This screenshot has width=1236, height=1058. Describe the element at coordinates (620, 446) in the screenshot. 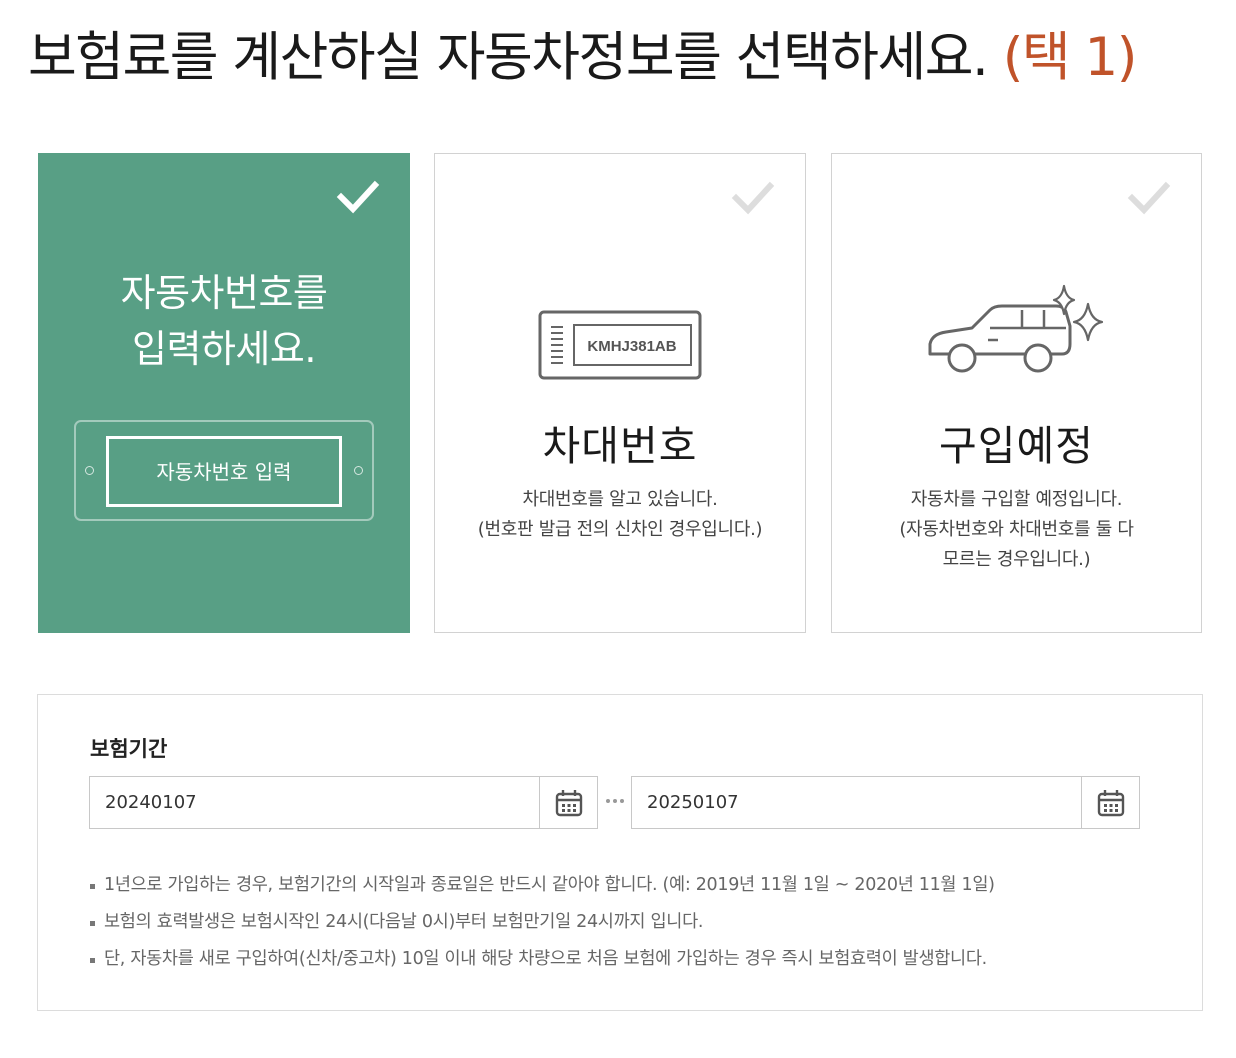

I see `option-chassis-heading: 차대번호` at that location.